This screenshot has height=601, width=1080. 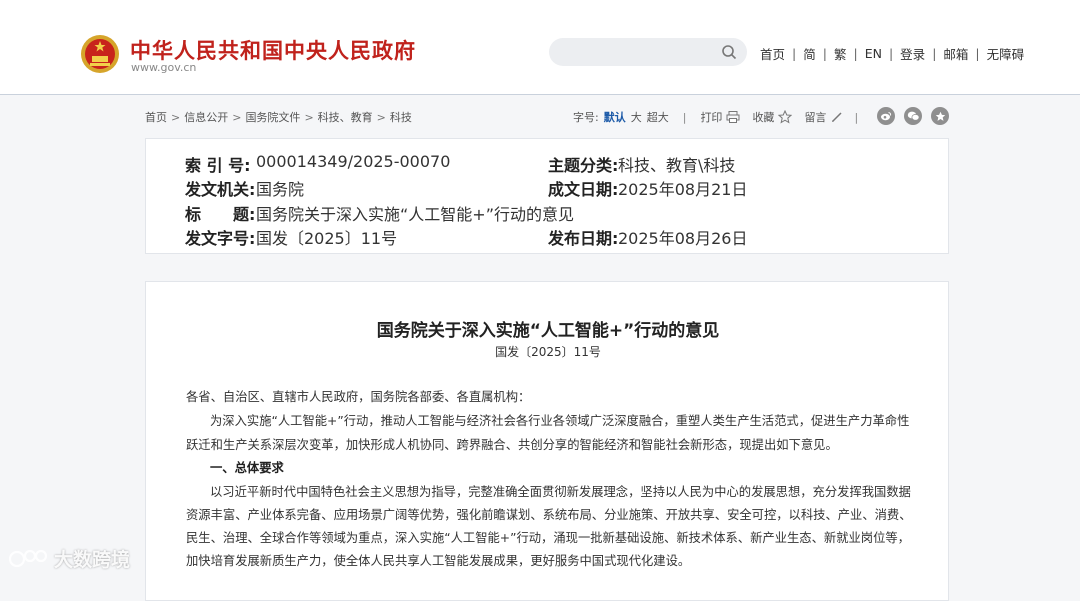 What do you see at coordinates (272, 117) in the screenshot?
I see `breadcrumb-state-council-docs: 国务院文件` at bounding box center [272, 117].